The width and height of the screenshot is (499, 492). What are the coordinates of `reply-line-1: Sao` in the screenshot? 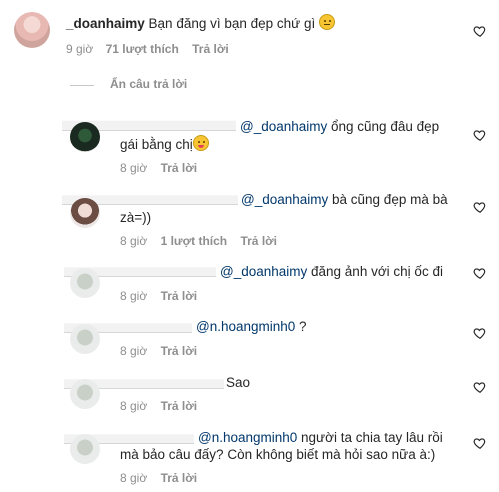 It's located at (238, 382).